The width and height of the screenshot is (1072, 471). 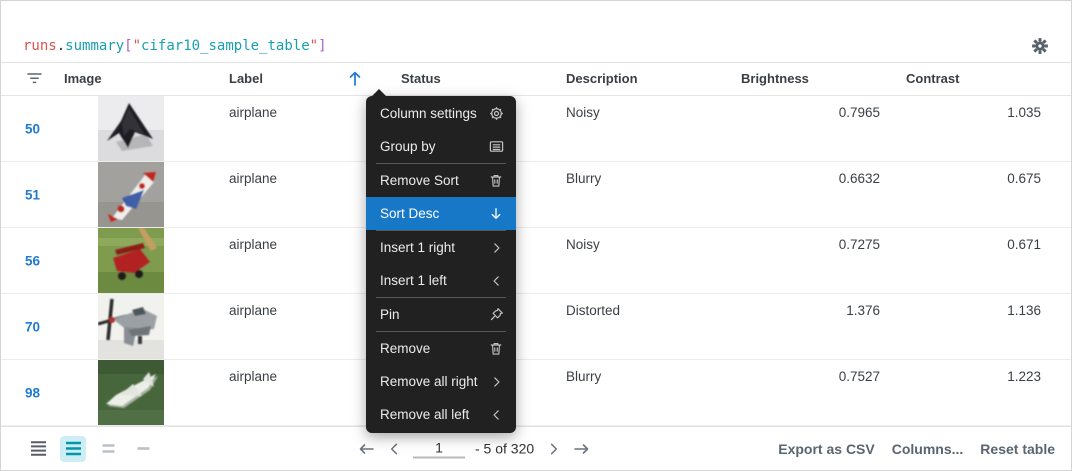 What do you see at coordinates (505, 448) in the screenshot?
I see `page-range-label: - 5 of 320` at bounding box center [505, 448].